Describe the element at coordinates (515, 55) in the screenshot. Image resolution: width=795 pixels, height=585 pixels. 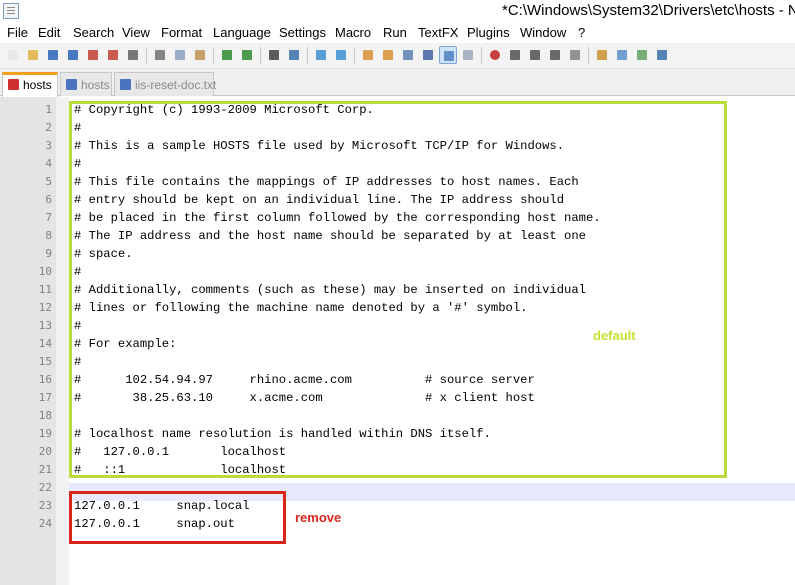
I see `stop-recording-icon` at that location.